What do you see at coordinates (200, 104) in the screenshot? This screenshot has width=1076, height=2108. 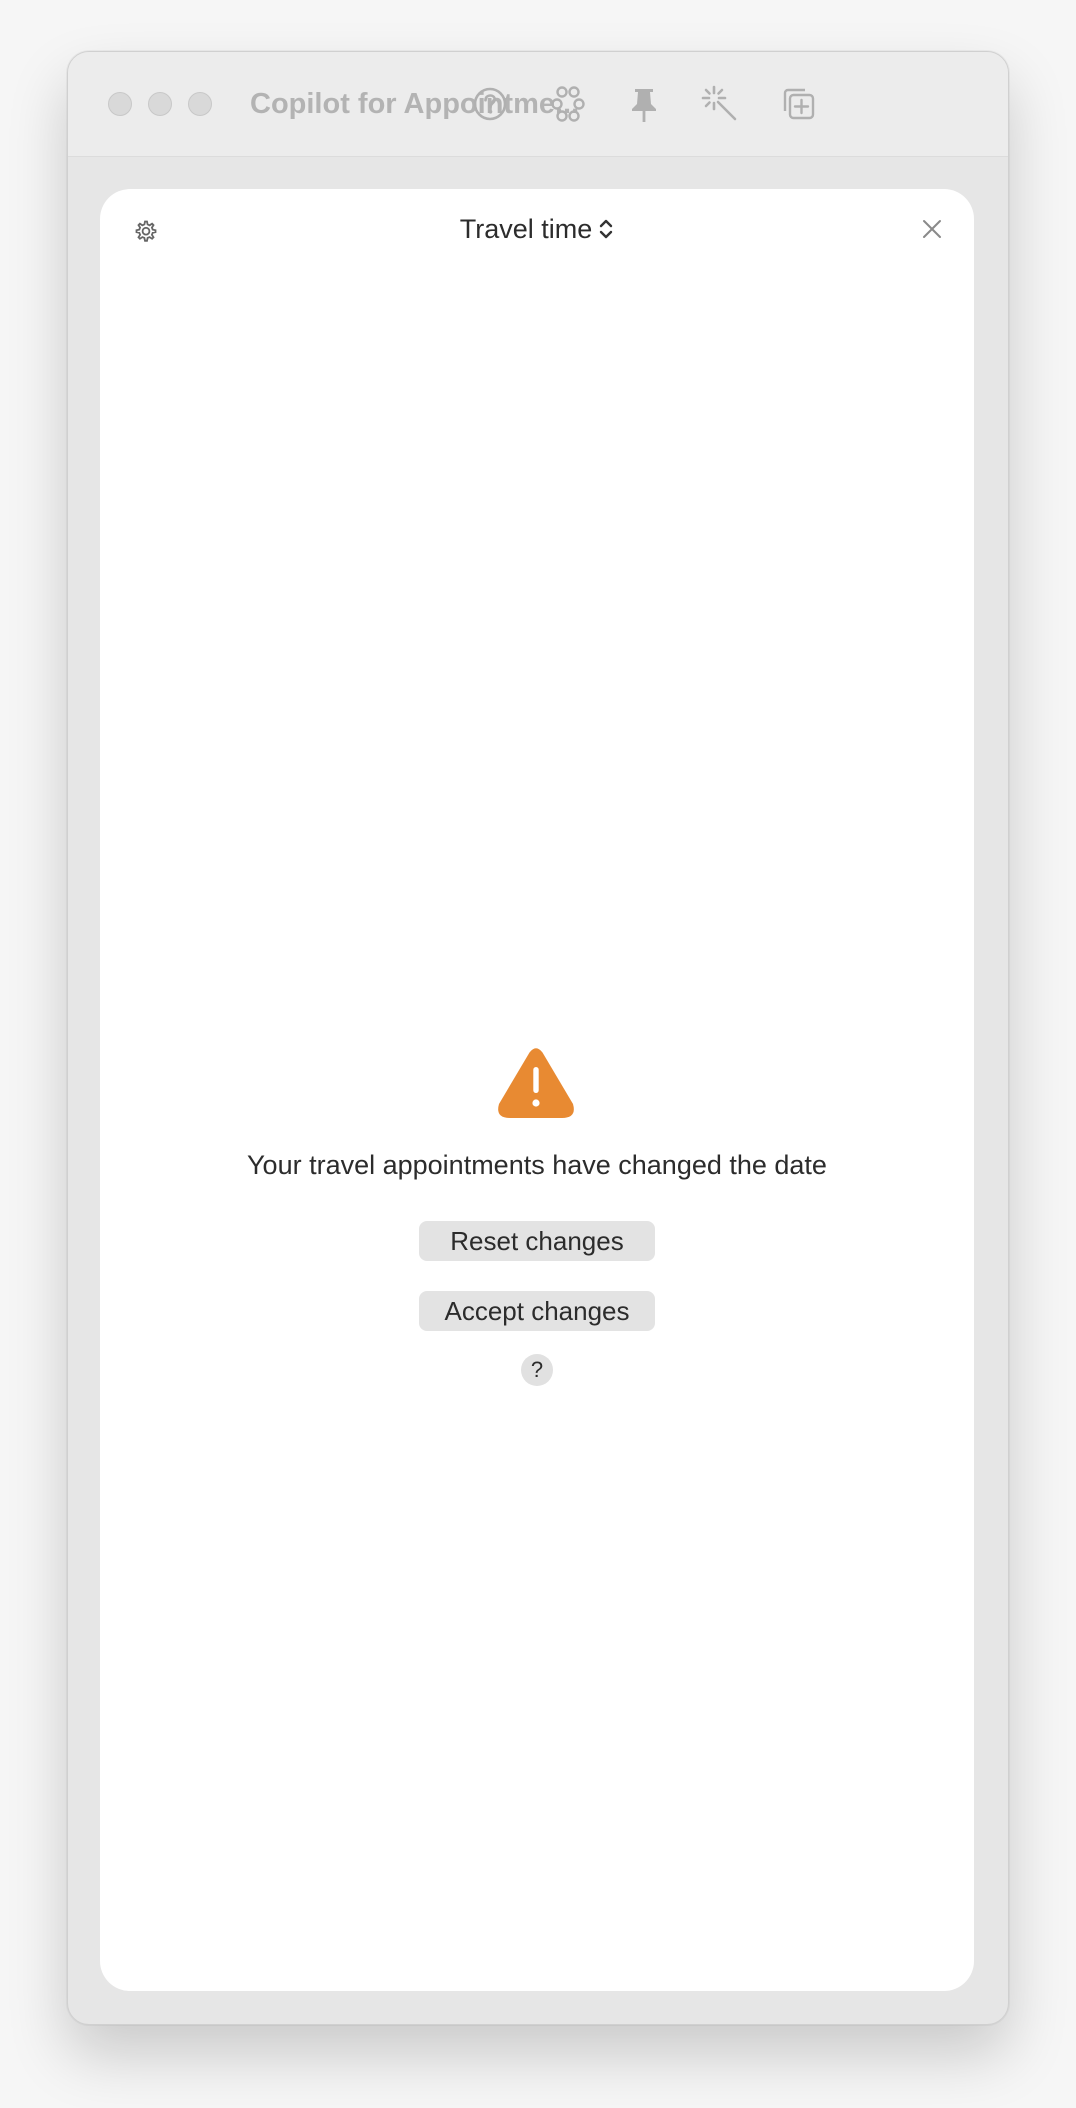 I see `window-zoom-button` at bounding box center [200, 104].